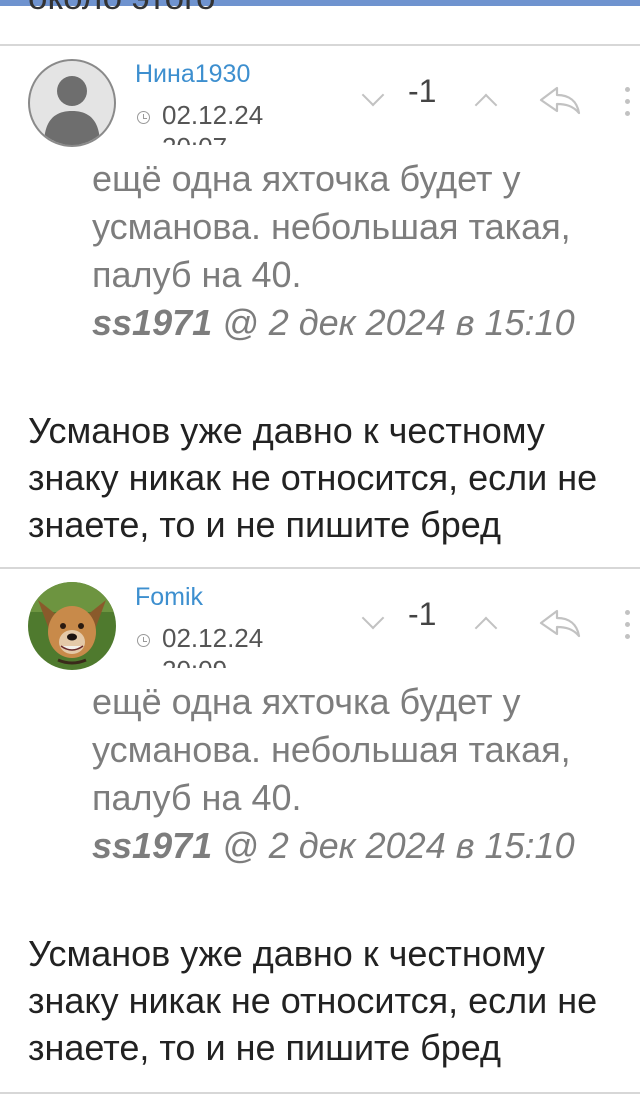 This screenshot has height=1095, width=640. Describe the element at coordinates (122, 9) in the screenshot. I see `previous-comment-fragment: около этого` at that location.